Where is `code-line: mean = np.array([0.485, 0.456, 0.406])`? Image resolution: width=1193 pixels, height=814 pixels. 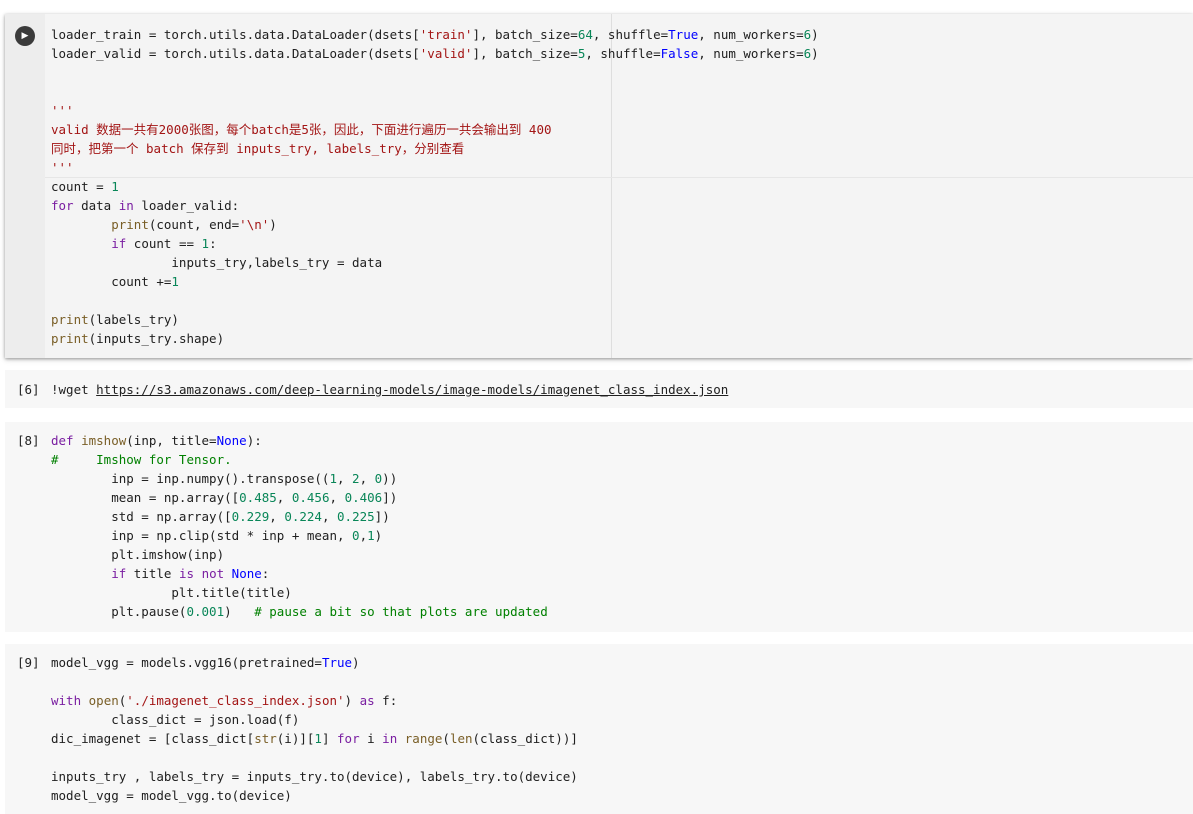 code-line: mean = np.array([0.485, 0.456, 0.406]) is located at coordinates (224, 497).